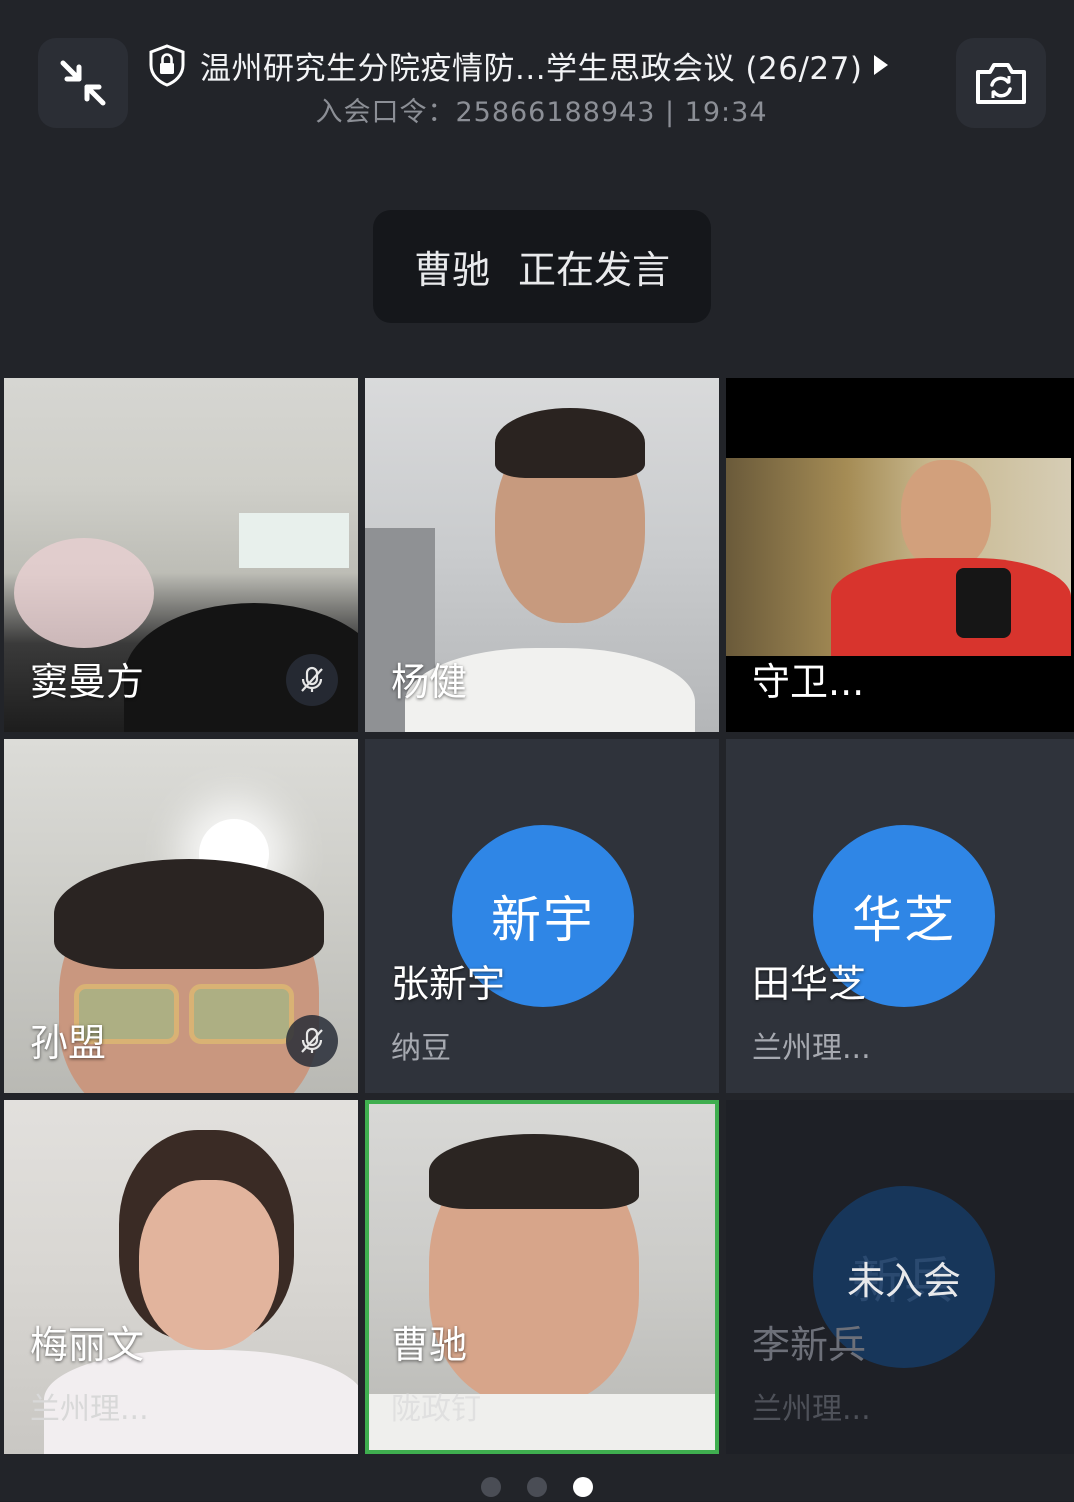 The image size is (1074, 1502). Describe the element at coordinates (429, 1345) in the screenshot. I see `participant-name: 曹驰` at that location.